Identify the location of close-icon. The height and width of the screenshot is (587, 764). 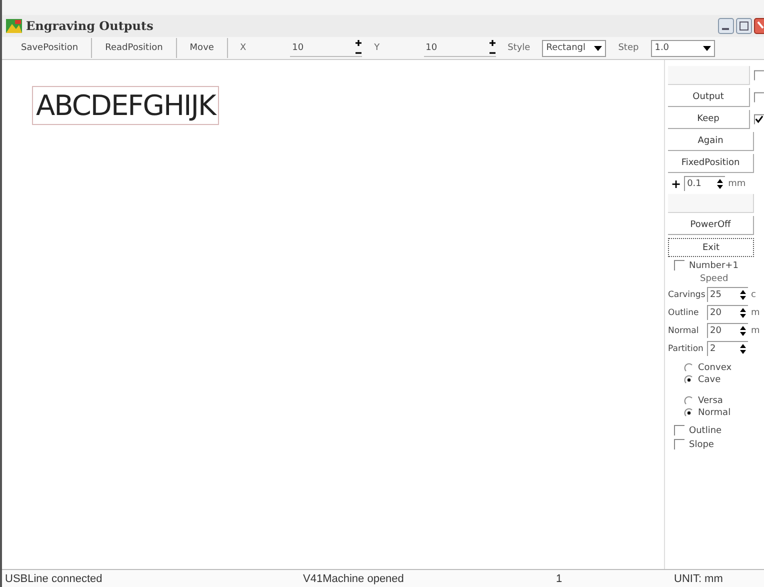
(759, 26).